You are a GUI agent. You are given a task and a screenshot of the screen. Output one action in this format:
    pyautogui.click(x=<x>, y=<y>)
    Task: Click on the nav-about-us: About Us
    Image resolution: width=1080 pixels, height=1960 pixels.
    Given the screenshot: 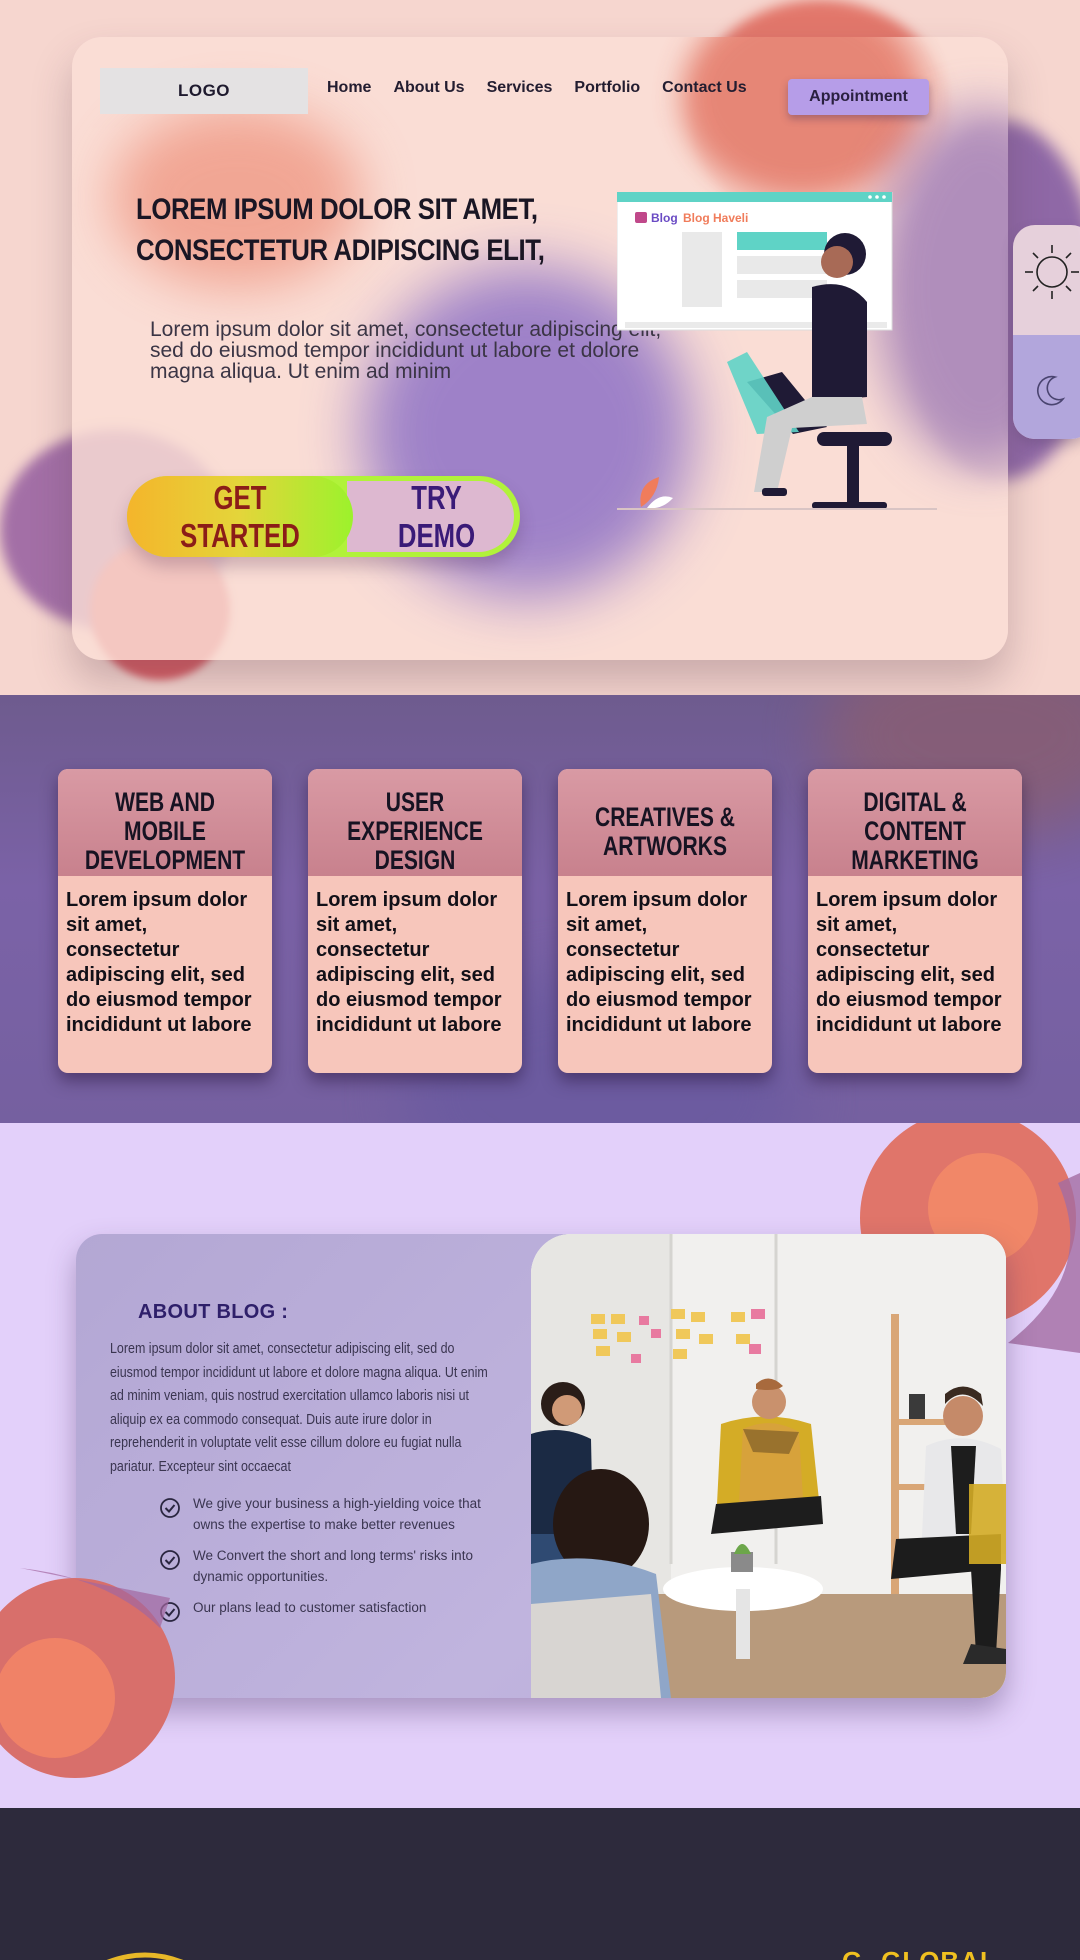 What is the action you would take?
    pyautogui.click(x=428, y=88)
    